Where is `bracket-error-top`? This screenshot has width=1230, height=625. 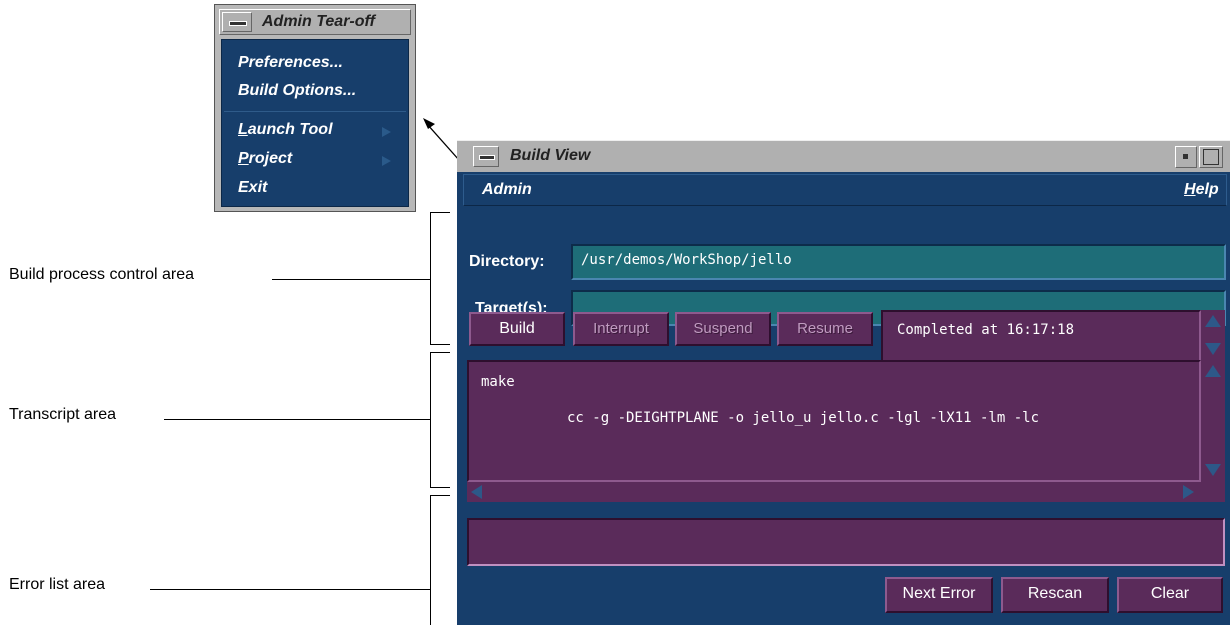
bracket-error-top is located at coordinates (440, 495).